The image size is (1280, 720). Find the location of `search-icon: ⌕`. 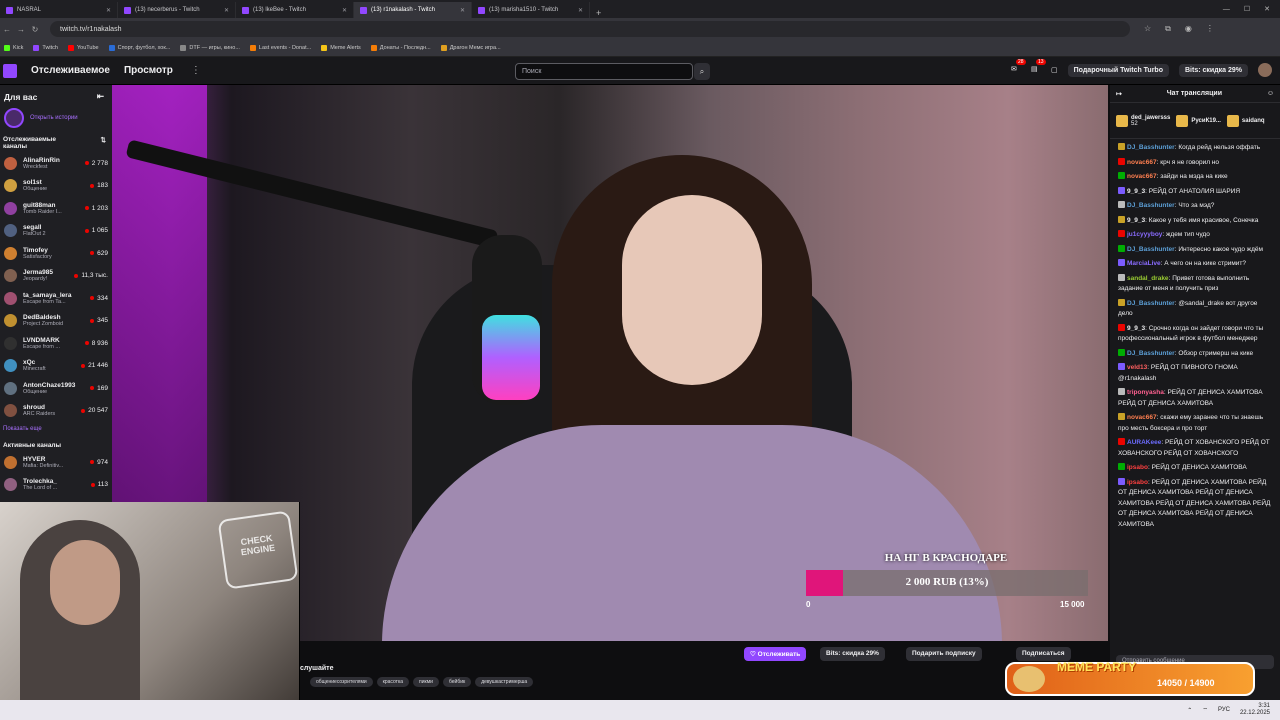

search-icon: ⌕ is located at coordinates (702, 71).